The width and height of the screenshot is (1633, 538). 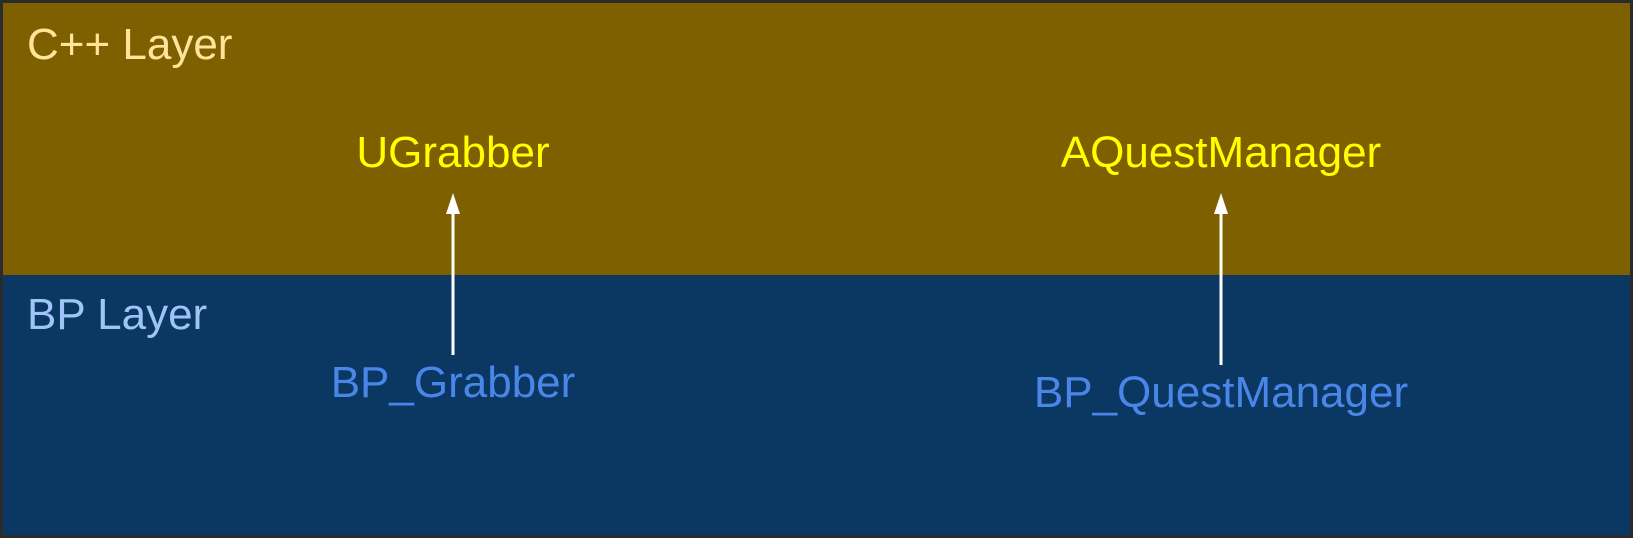 What do you see at coordinates (130, 44) in the screenshot?
I see `cpp-layer-title: C++ Layer` at bounding box center [130, 44].